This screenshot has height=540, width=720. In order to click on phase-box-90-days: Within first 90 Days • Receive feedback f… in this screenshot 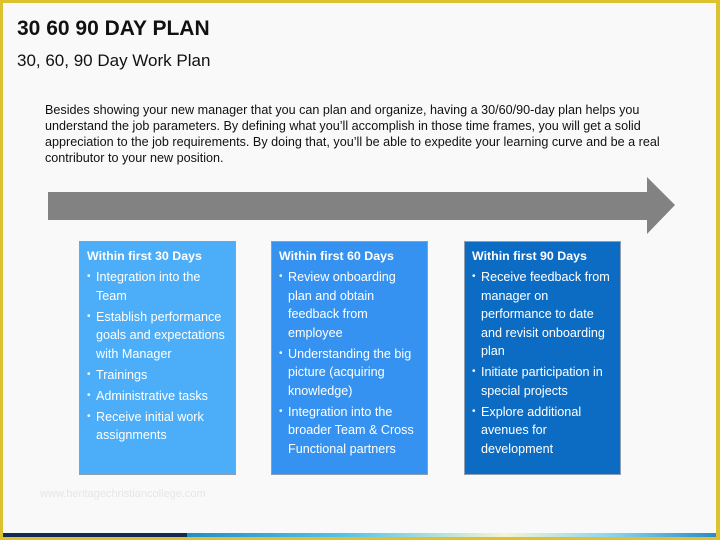, I will do `click(542, 358)`.